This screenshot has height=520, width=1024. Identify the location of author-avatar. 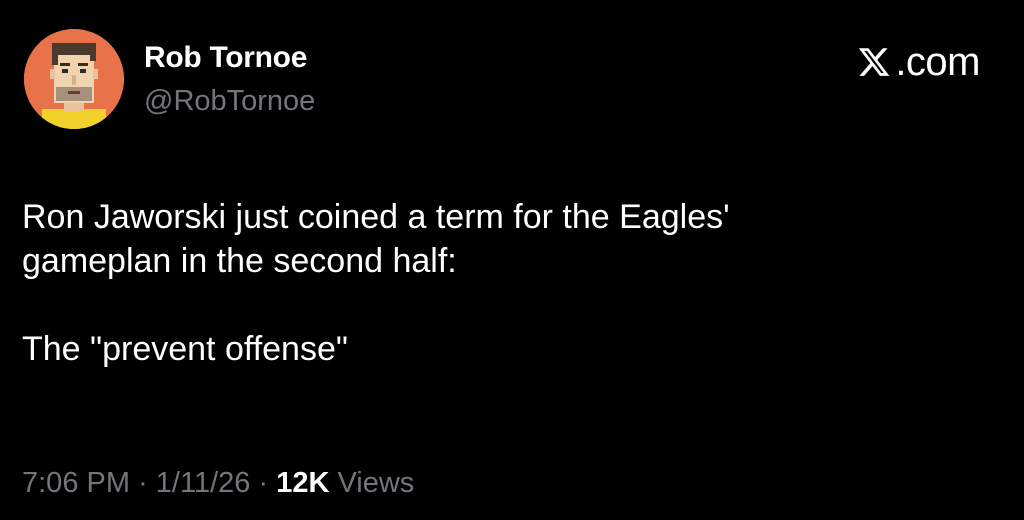
(74, 79).